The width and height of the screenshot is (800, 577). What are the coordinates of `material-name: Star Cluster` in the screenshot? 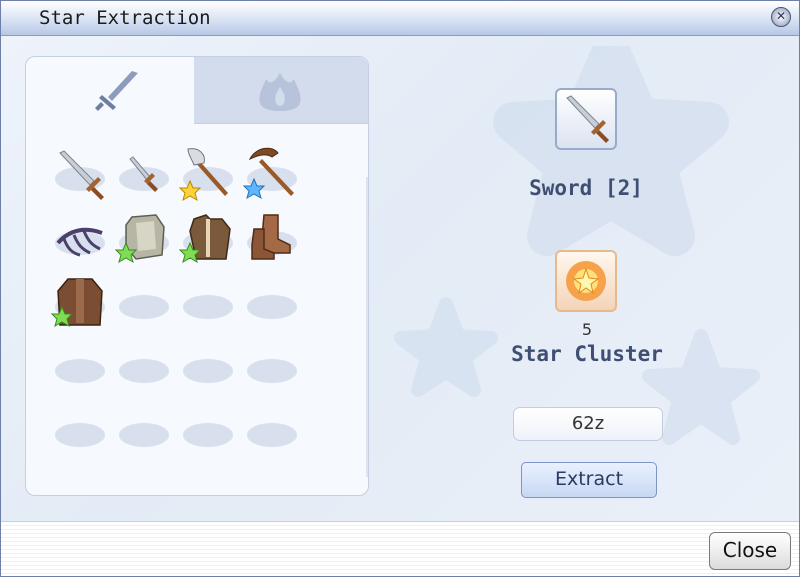 It's located at (587, 354).